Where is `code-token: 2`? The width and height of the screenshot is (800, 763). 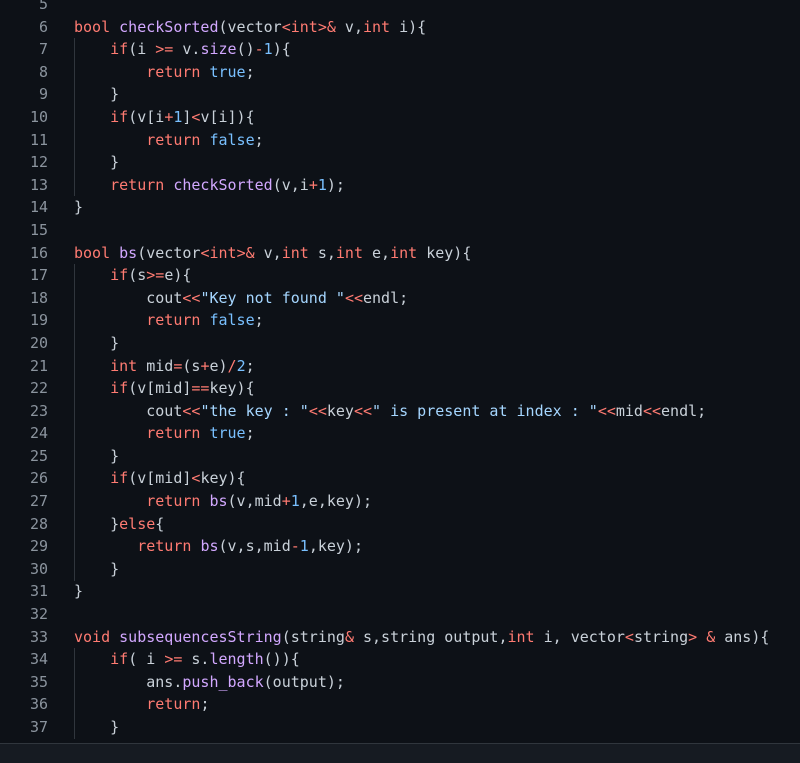 code-token: 2 is located at coordinates (241, 365).